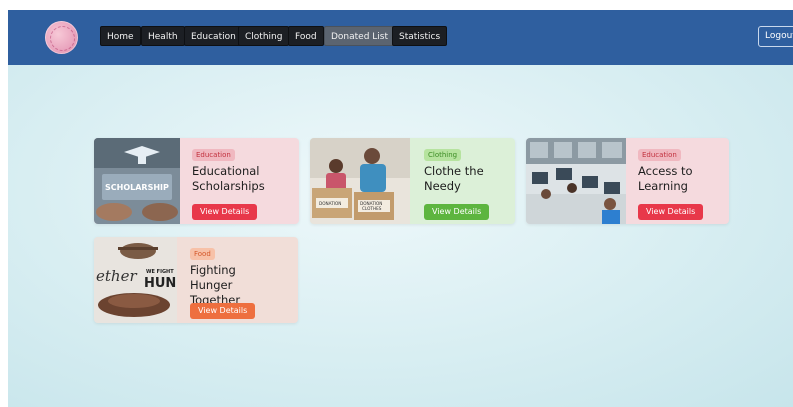  Describe the element at coordinates (160, 283) in the screenshot. I see `svg-text: HUNG` at that location.